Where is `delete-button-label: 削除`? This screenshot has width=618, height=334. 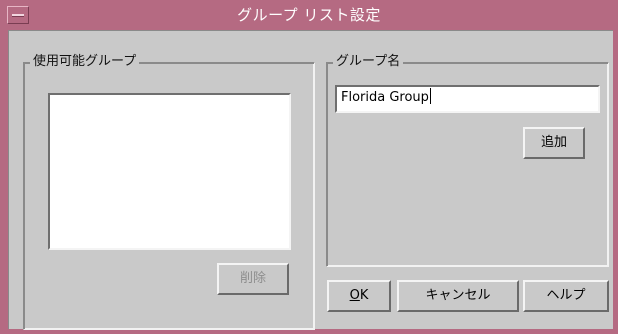
delete-button-label: 削除 is located at coordinates (252, 278).